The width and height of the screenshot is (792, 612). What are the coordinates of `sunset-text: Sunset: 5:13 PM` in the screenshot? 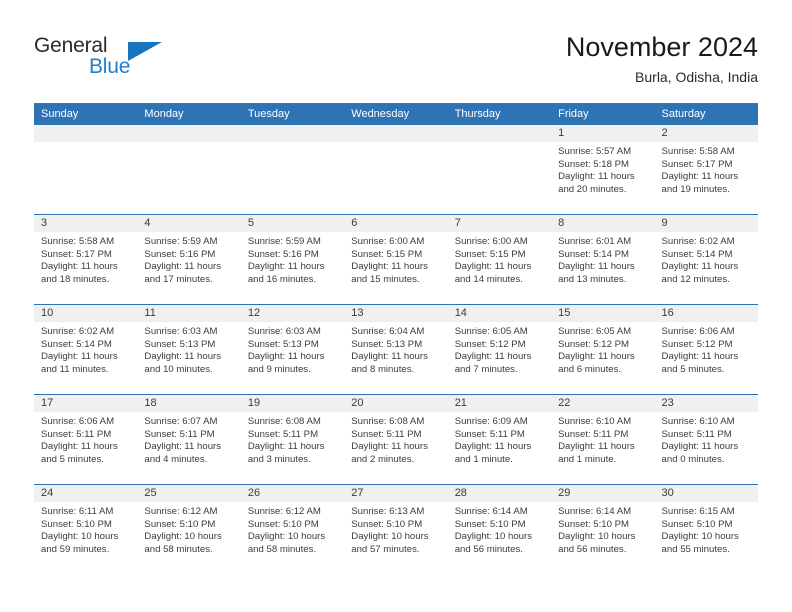 It's located at (283, 344).